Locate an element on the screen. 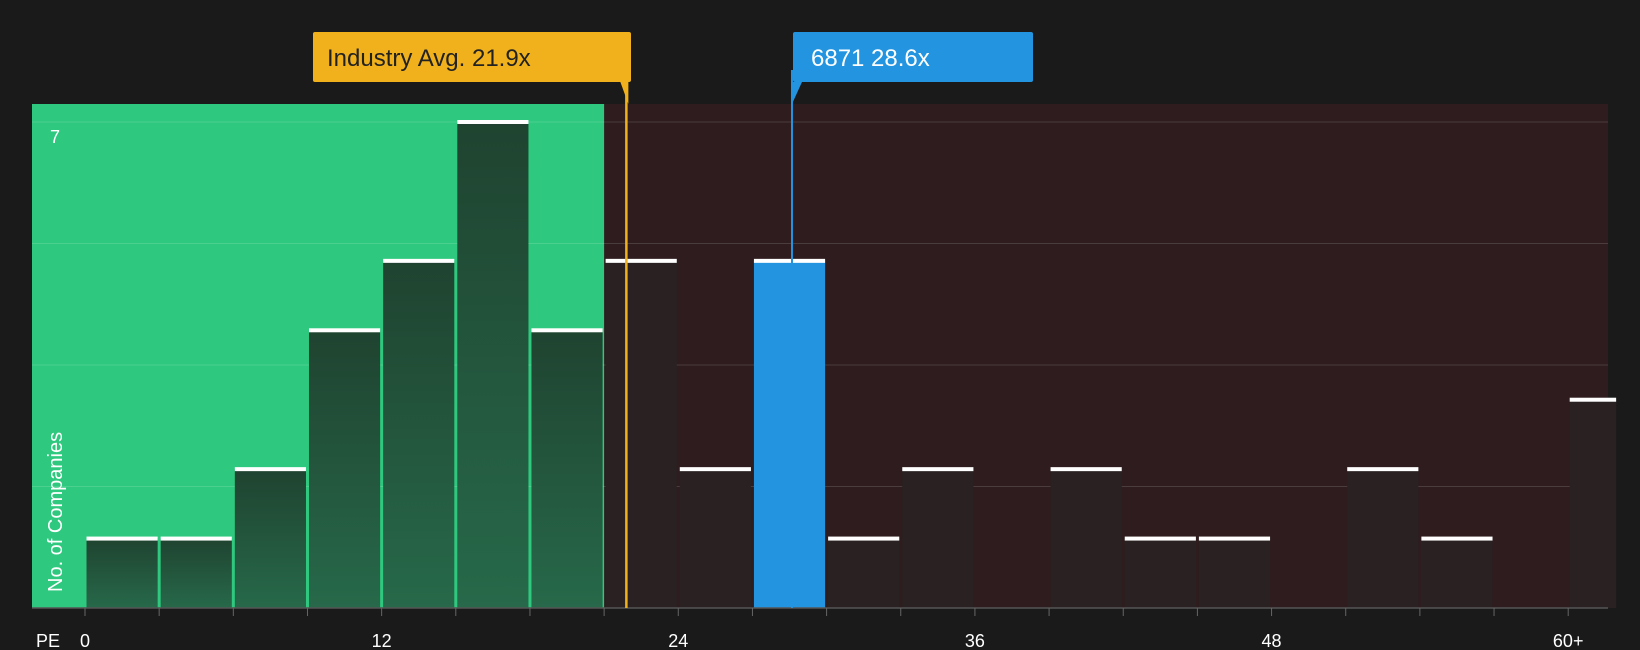 The width and height of the screenshot is (1640, 650). x-tick-label: 24 is located at coordinates (678, 640).